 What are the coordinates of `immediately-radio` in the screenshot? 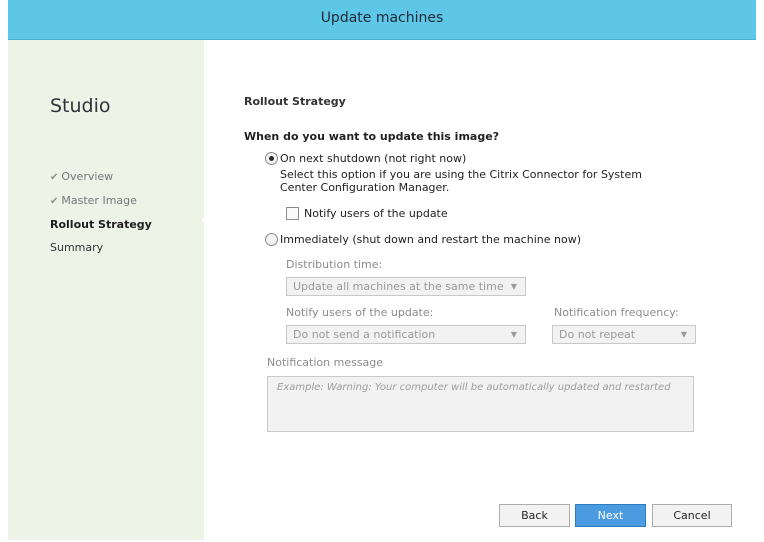 It's located at (271, 239).